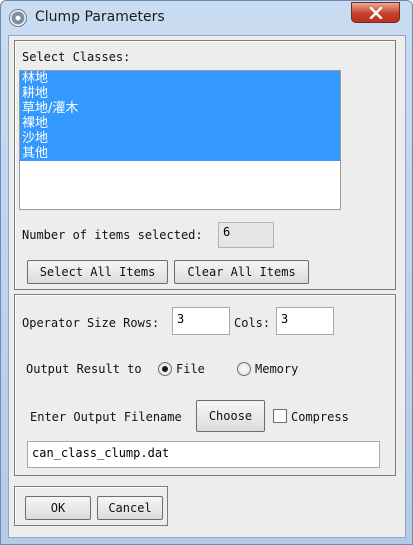  Describe the element at coordinates (206, 18) in the screenshot. I see `title-bar: Clump Parameters` at that location.